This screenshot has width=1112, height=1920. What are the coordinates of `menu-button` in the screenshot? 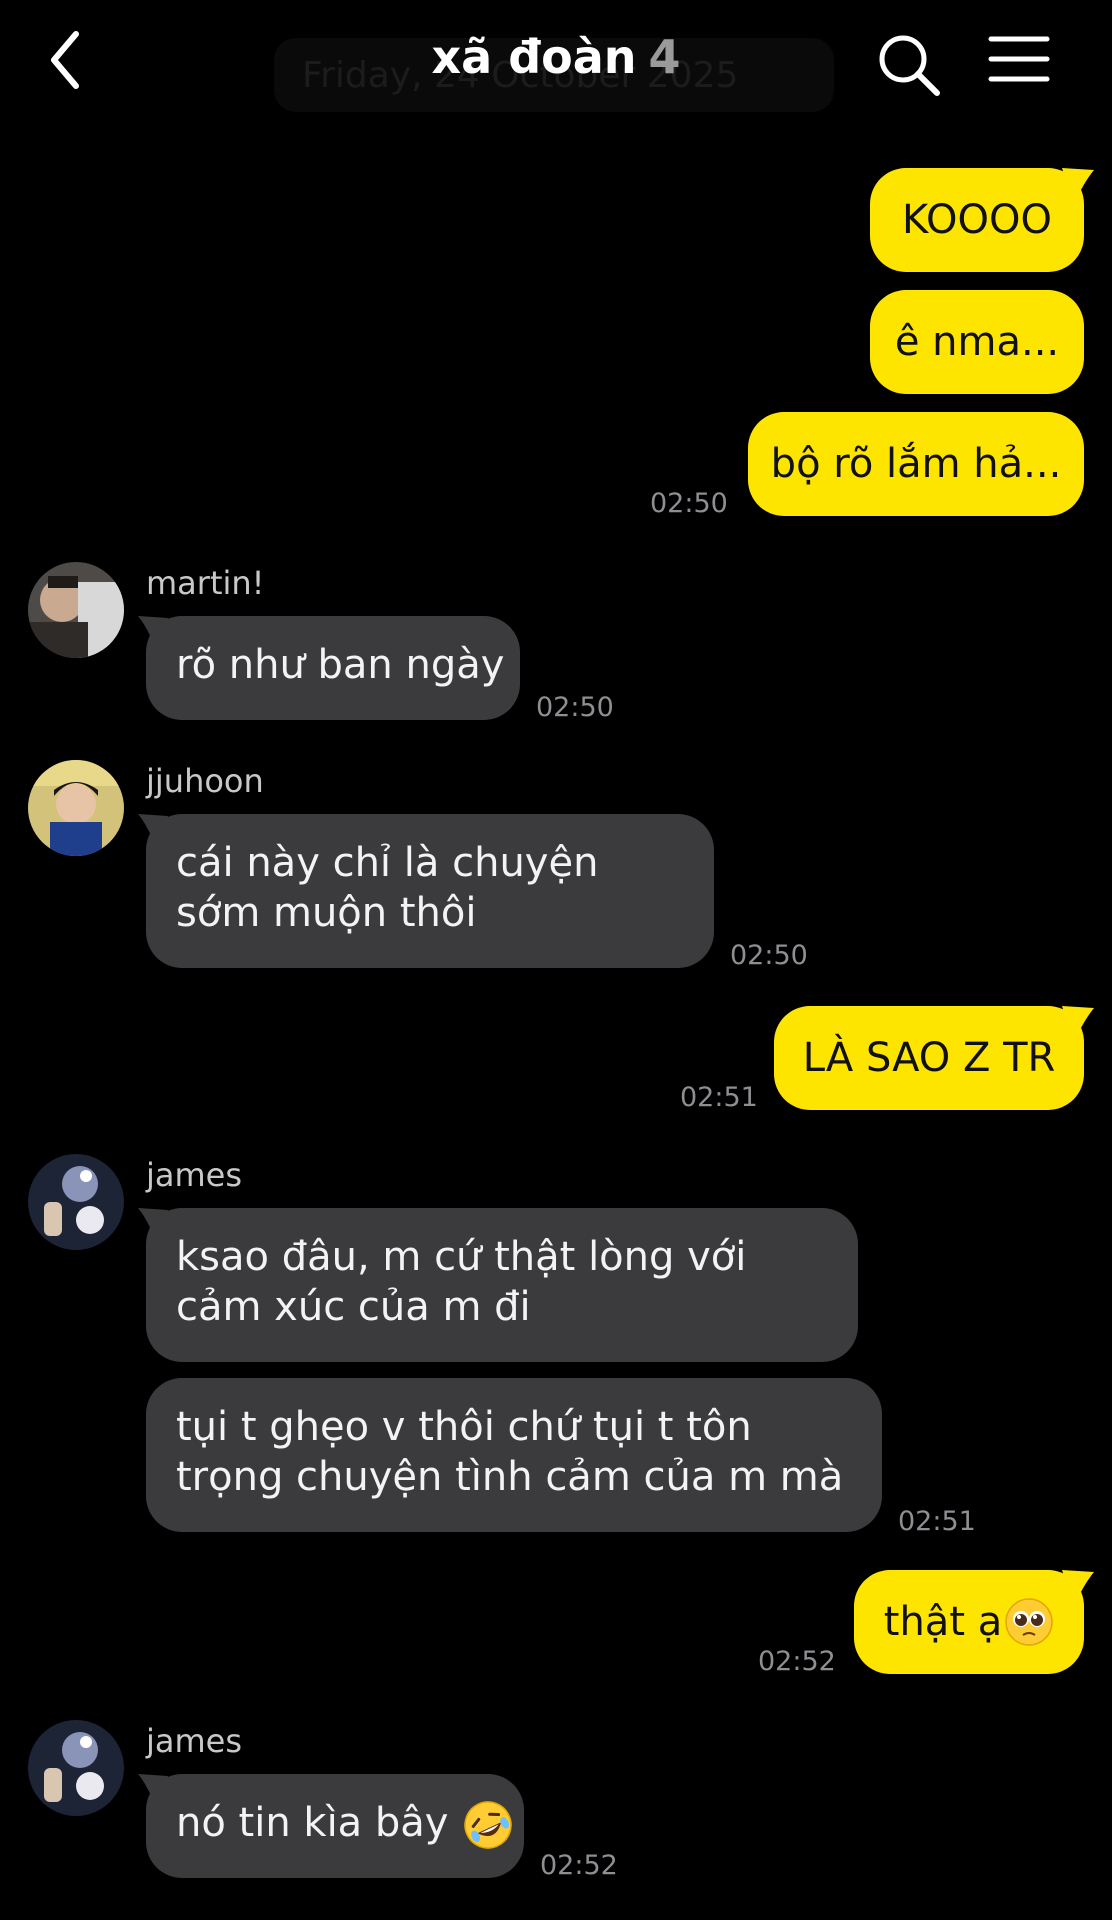 It's located at (1019, 59).